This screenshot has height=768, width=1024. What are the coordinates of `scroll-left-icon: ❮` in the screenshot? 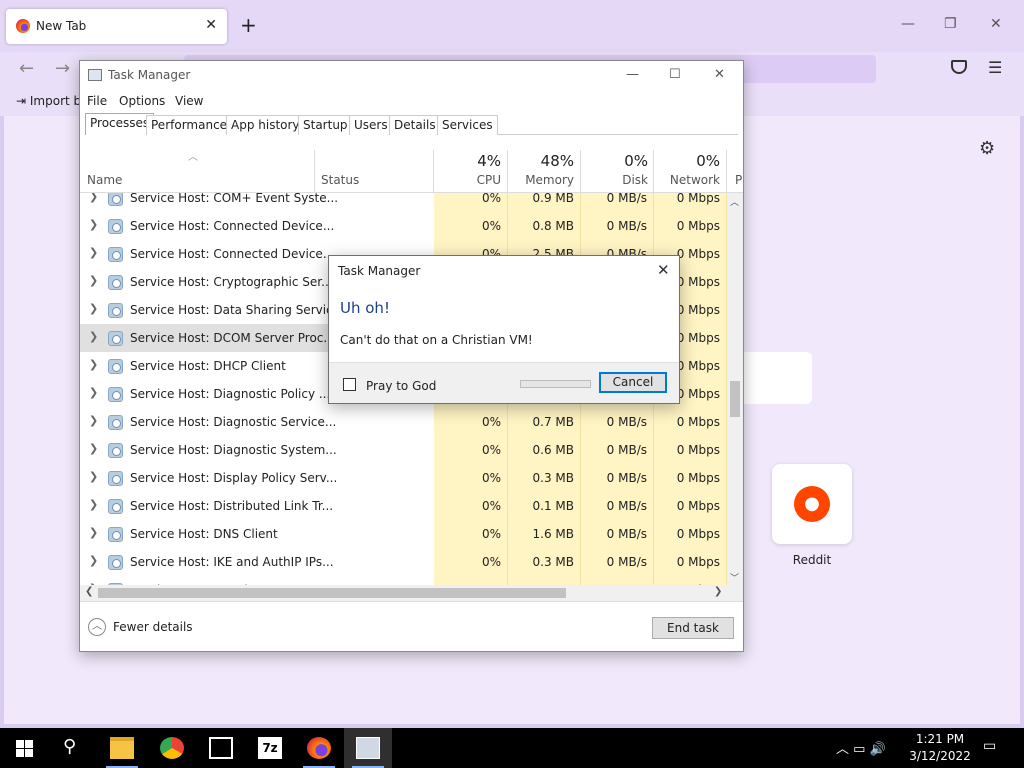 It's located at (89, 591).